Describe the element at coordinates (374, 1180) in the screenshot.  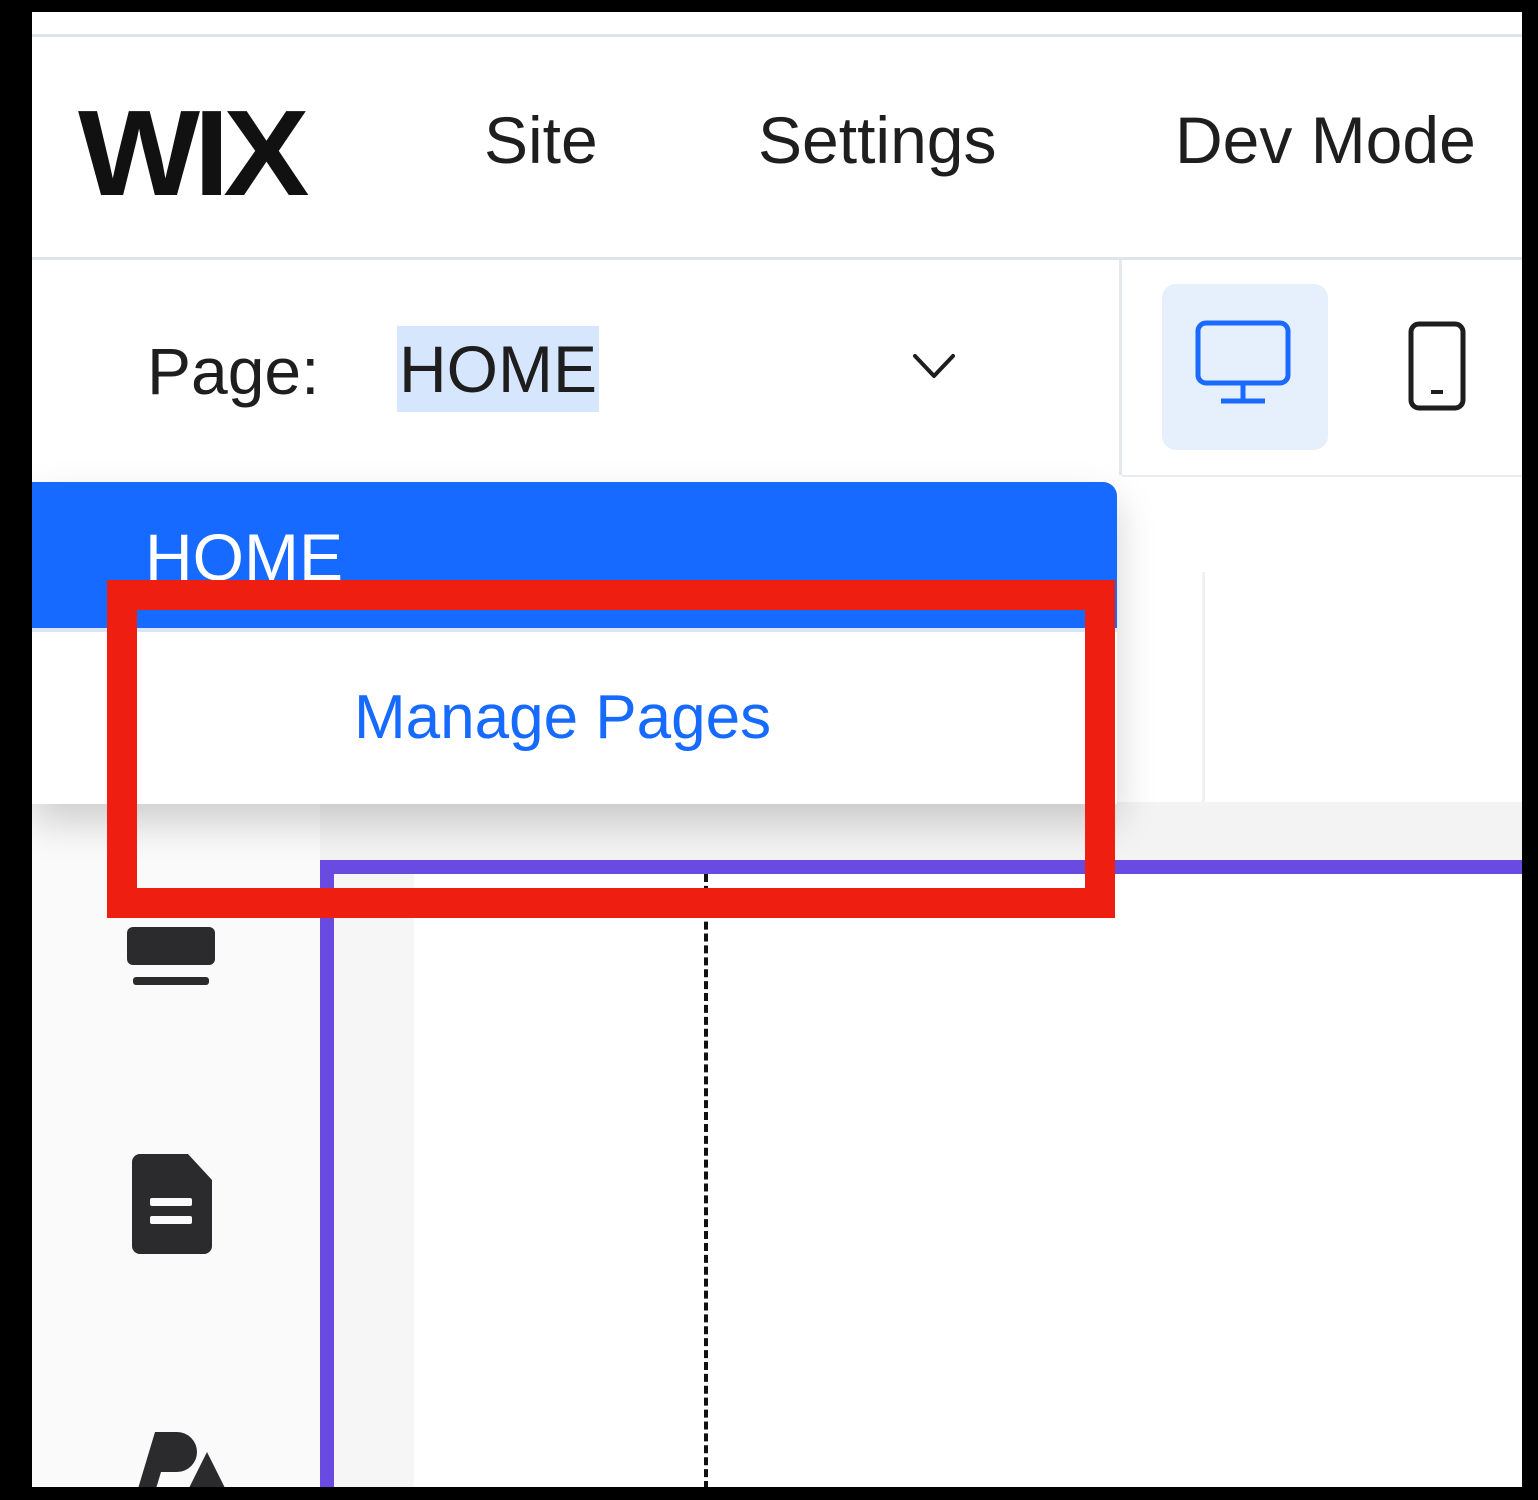
I see `canvas-gutter` at that location.